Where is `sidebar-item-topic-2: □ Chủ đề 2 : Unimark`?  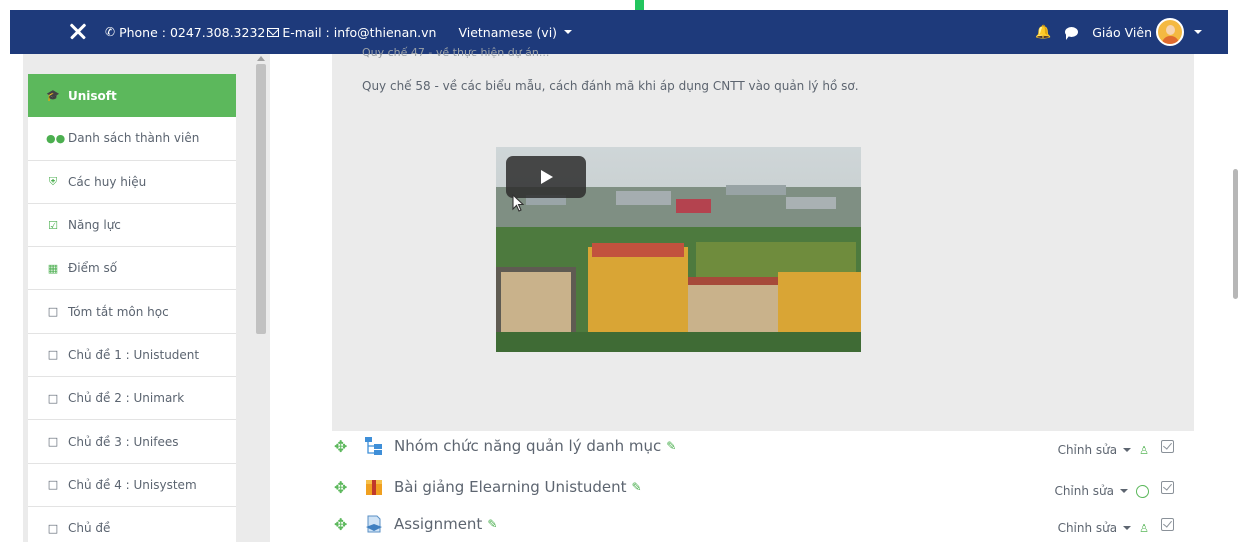
sidebar-item-topic-2: □ Chủ đề 2 : Unimark is located at coordinates (132, 399).